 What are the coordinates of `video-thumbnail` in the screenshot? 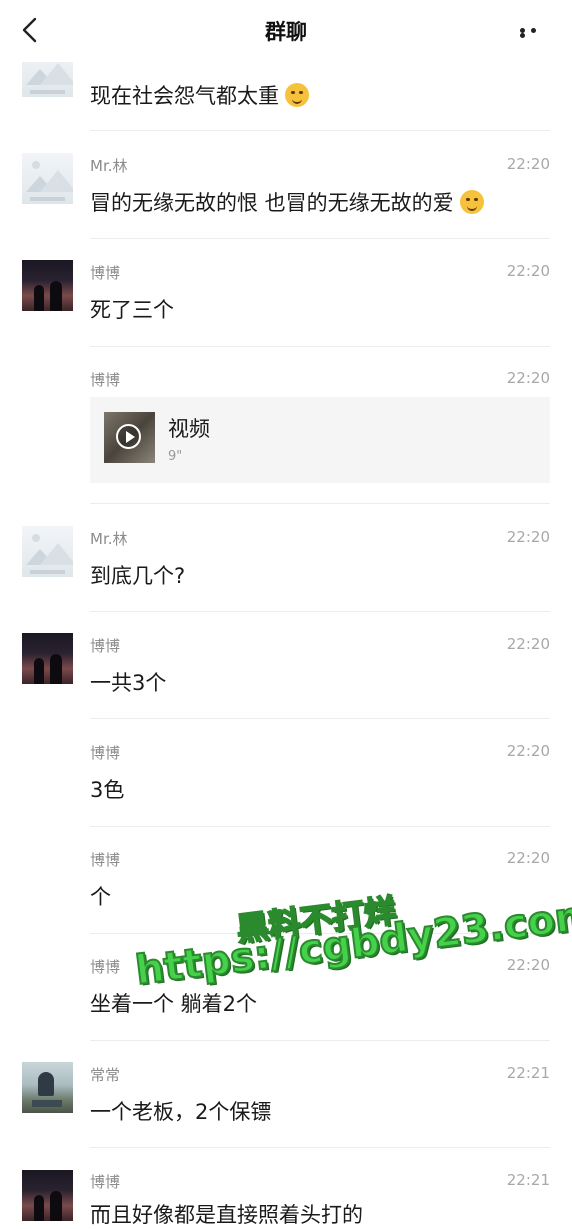 It's located at (129, 437).